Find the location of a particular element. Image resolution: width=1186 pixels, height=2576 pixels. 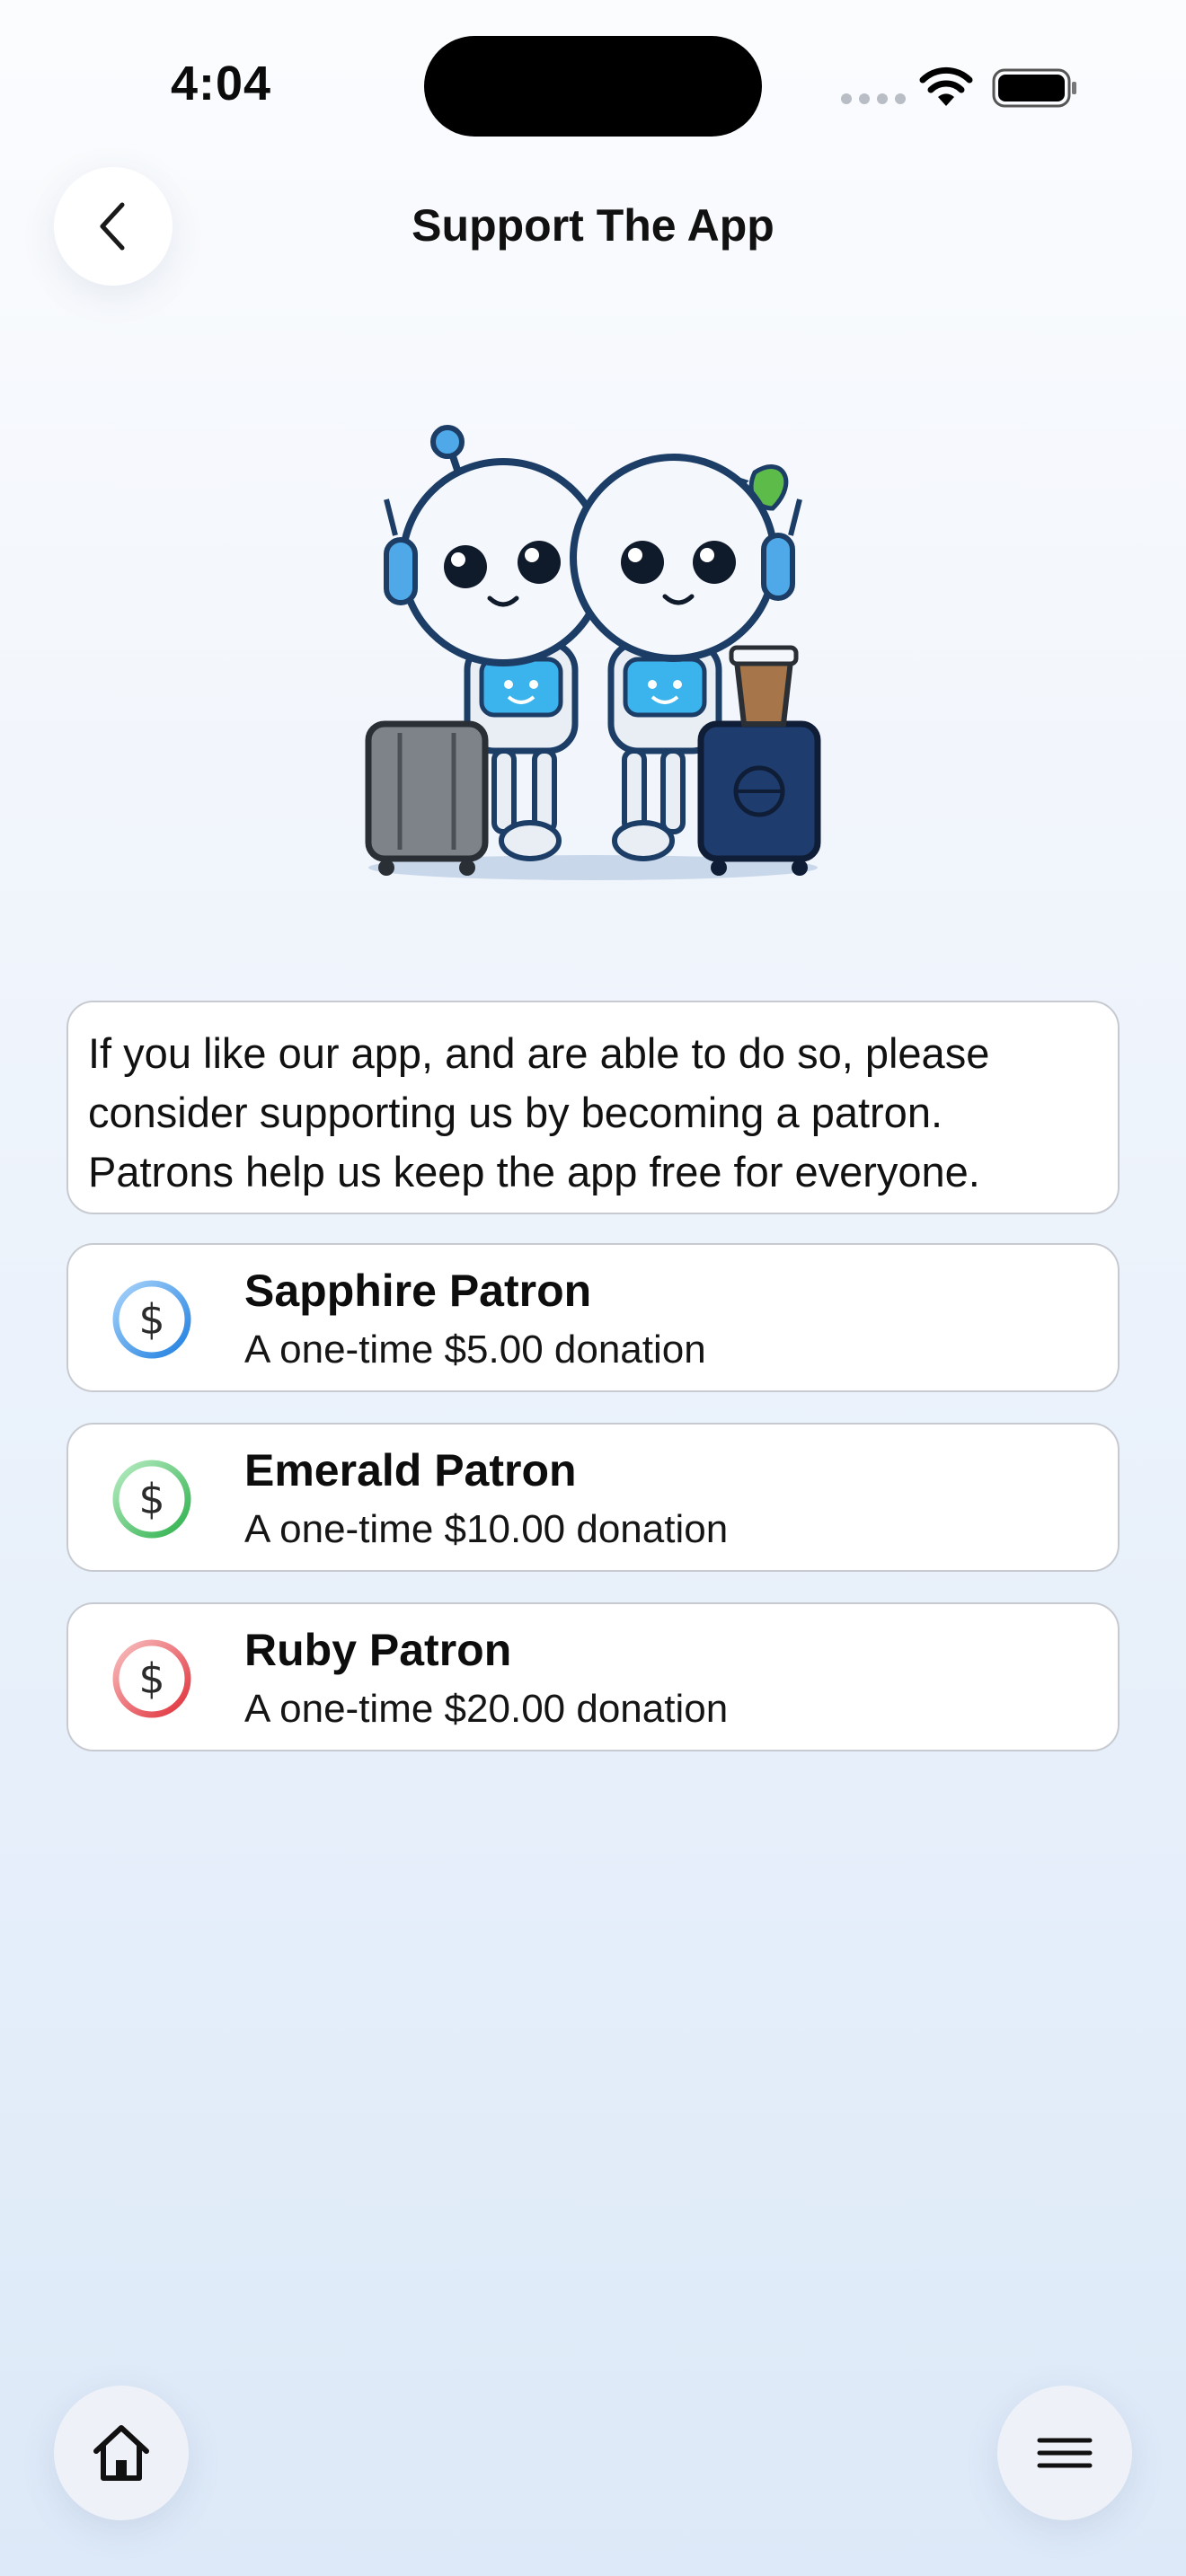

battery-icon is located at coordinates (1034, 88).